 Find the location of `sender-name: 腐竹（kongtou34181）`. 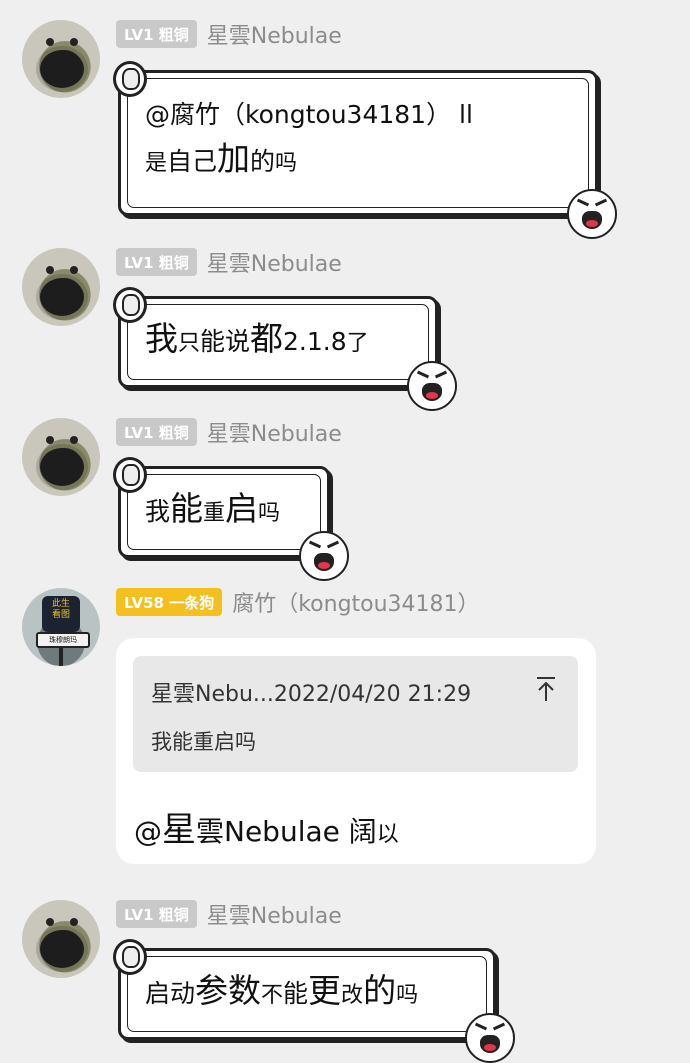

sender-name: 腐竹（kongtou34181） is located at coordinates (355, 602).